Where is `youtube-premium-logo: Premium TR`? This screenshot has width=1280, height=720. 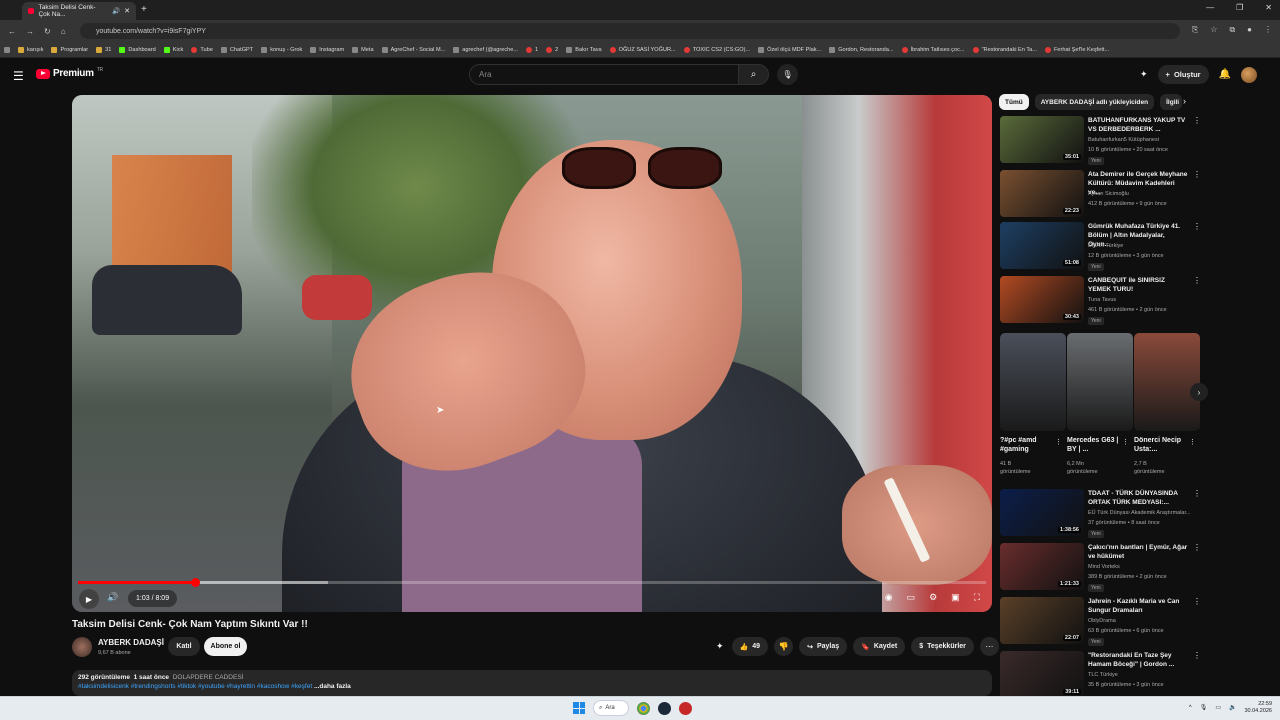 youtube-premium-logo: Premium TR is located at coordinates (69, 73).